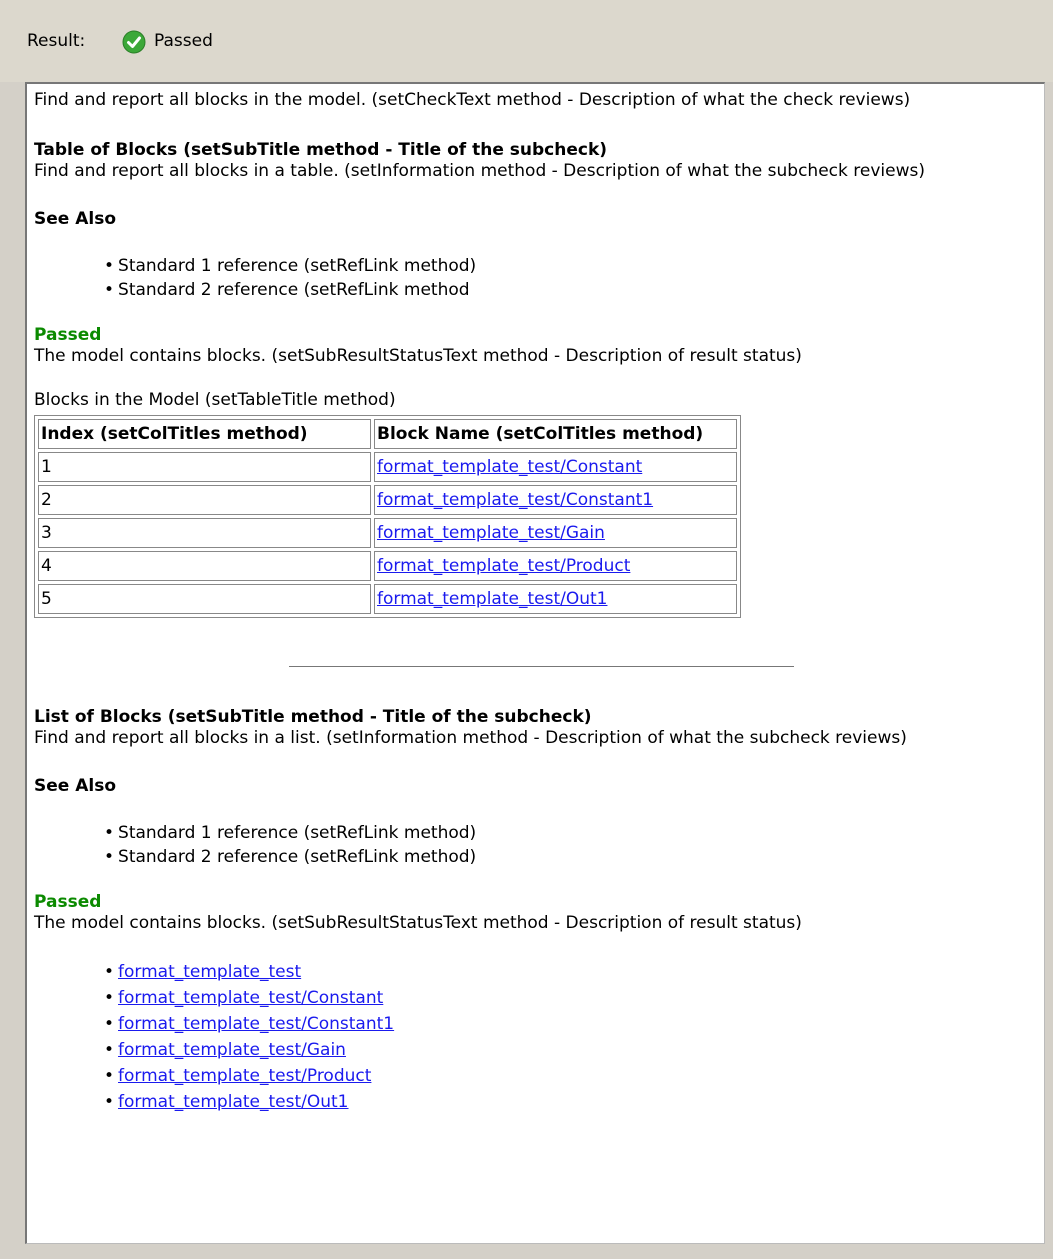  I want to click on section-divider, so click(541, 666).